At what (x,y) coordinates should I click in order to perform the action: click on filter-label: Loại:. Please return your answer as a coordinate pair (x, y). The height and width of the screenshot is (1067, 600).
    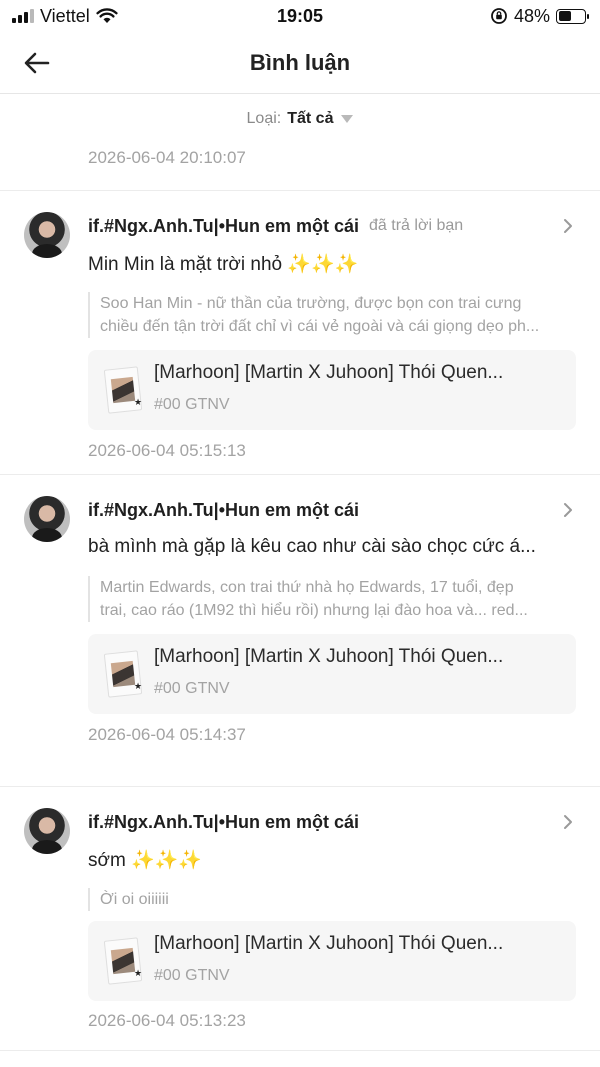
    Looking at the image, I should click on (264, 118).